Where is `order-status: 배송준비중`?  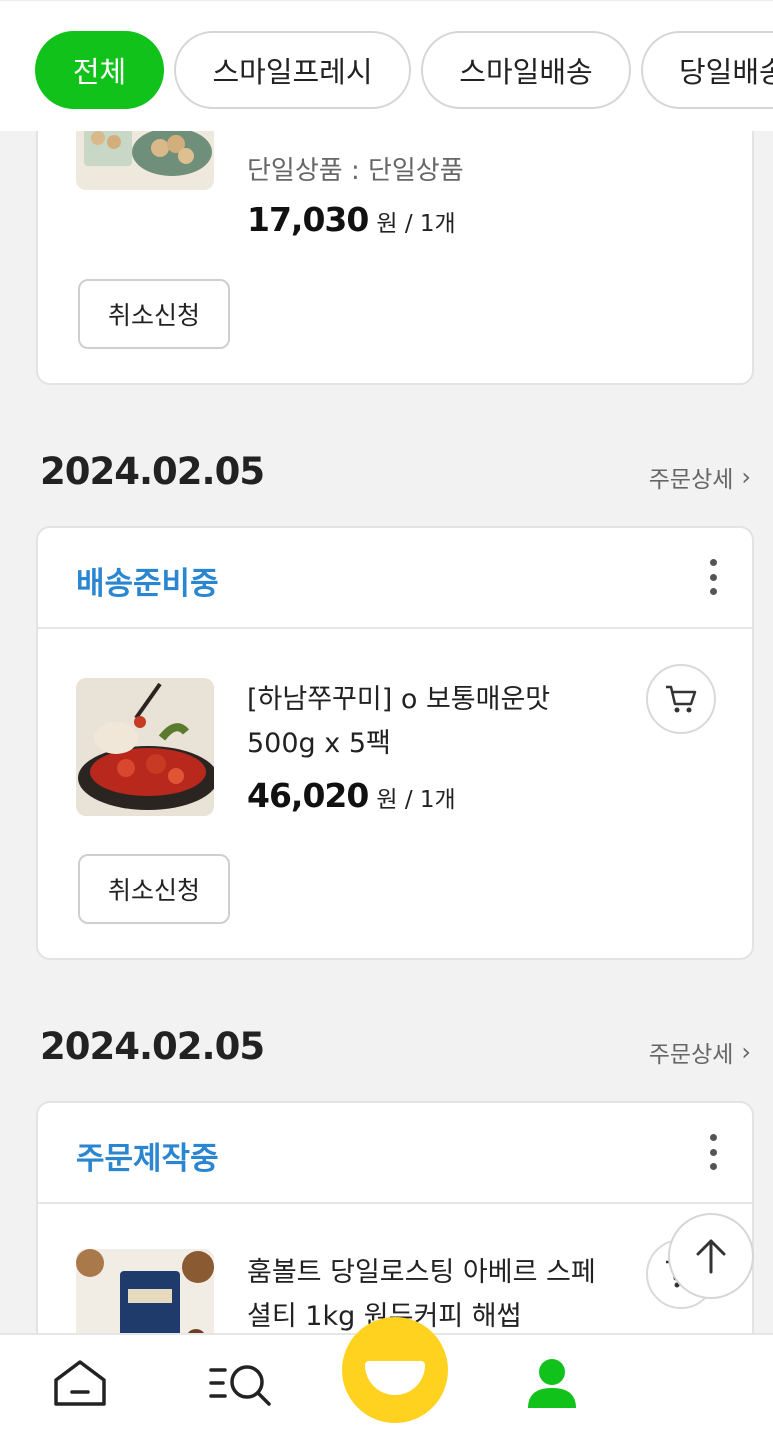
order-status: 배송준비중 is located at coordinates (147, 584).